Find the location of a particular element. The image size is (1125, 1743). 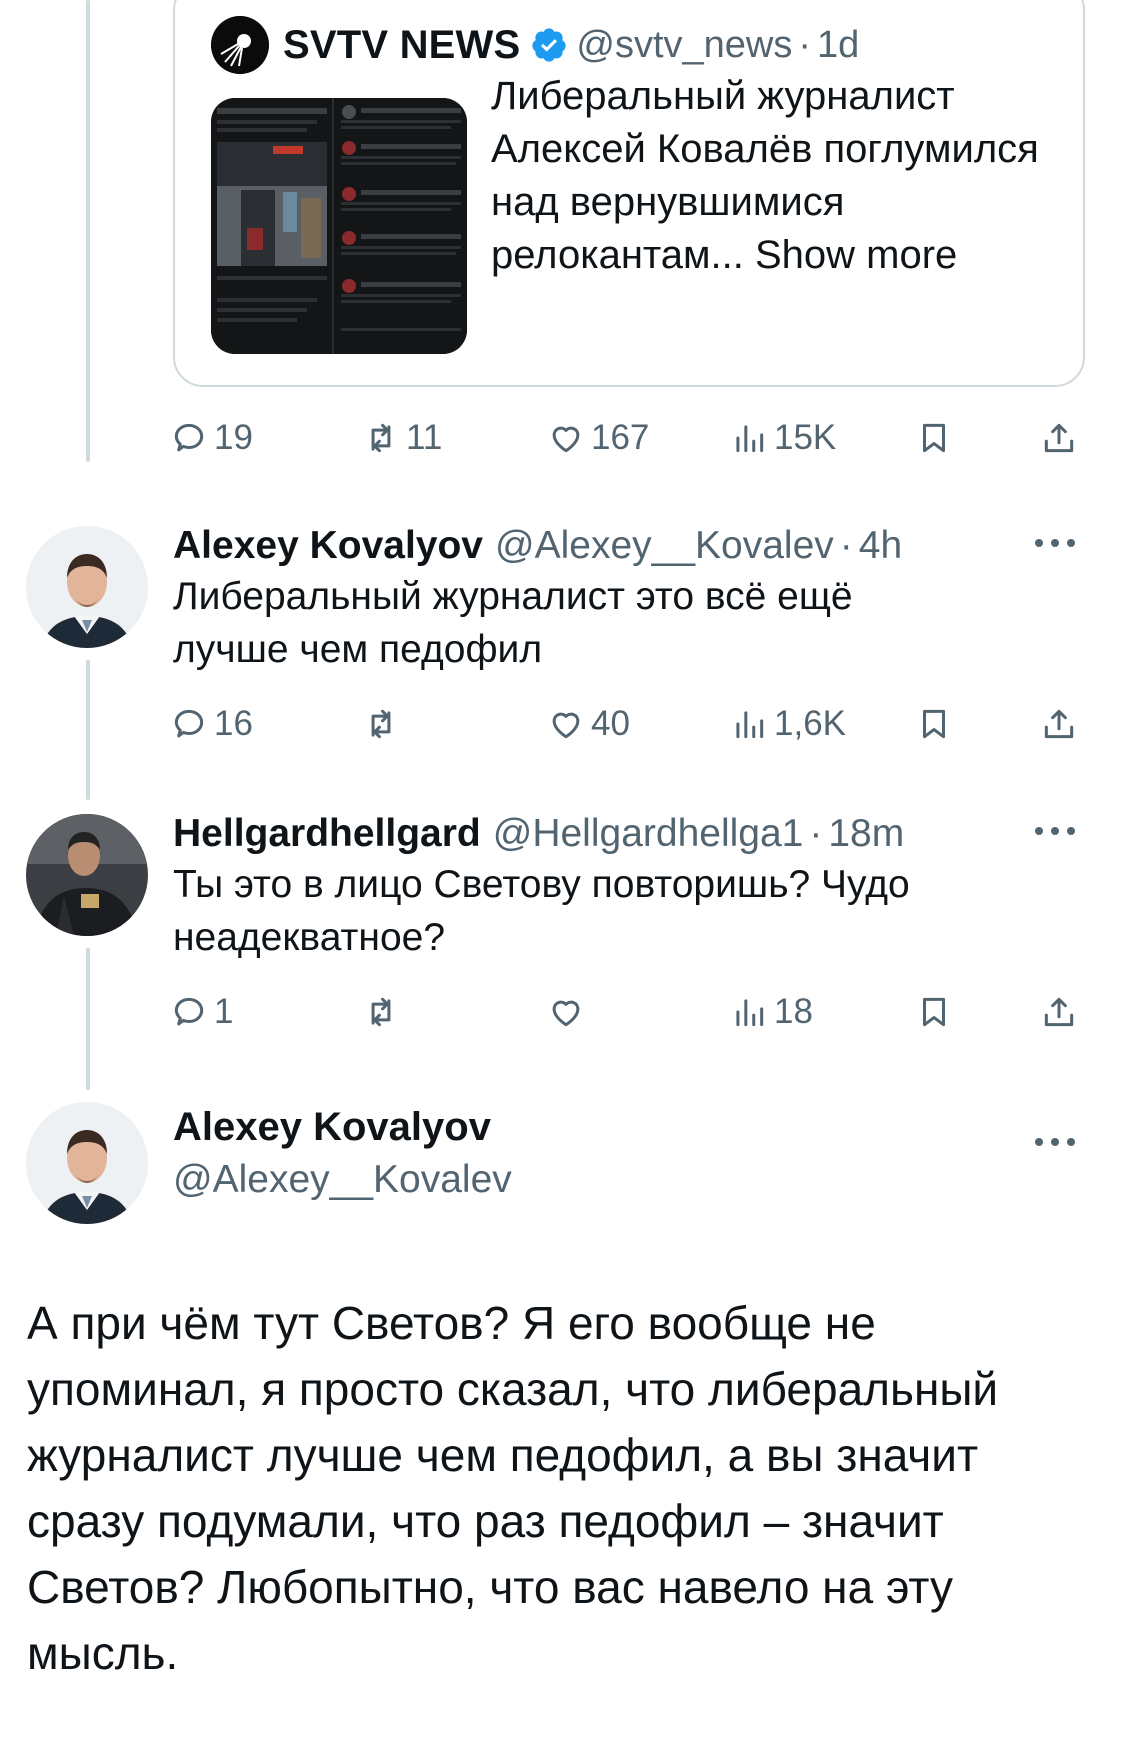

like-button is located at coordinates (566, 1012).